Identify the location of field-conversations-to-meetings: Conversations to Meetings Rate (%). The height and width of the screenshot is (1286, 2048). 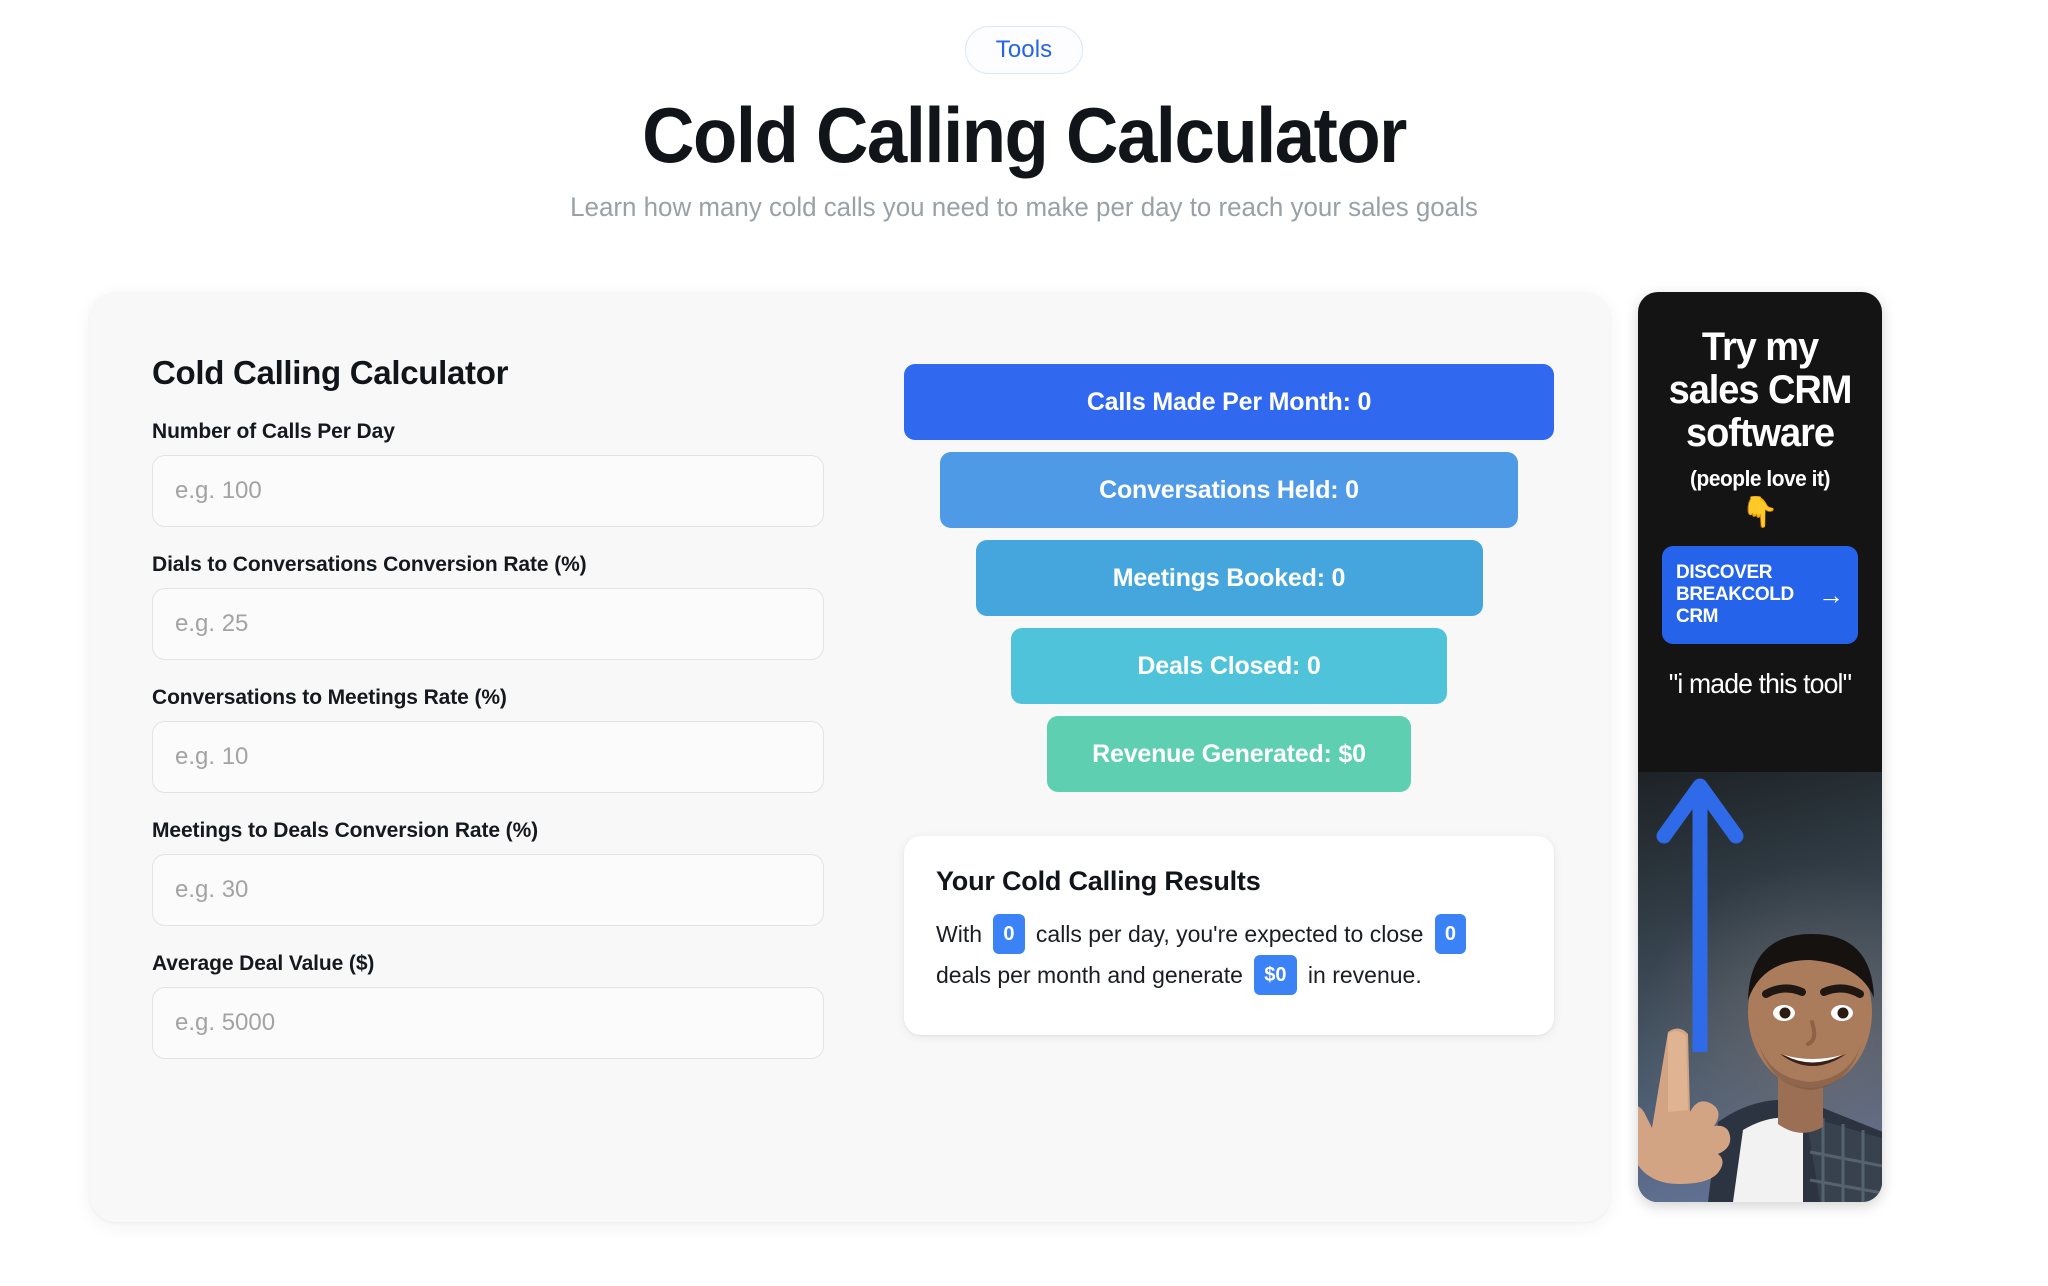
(488, 739).